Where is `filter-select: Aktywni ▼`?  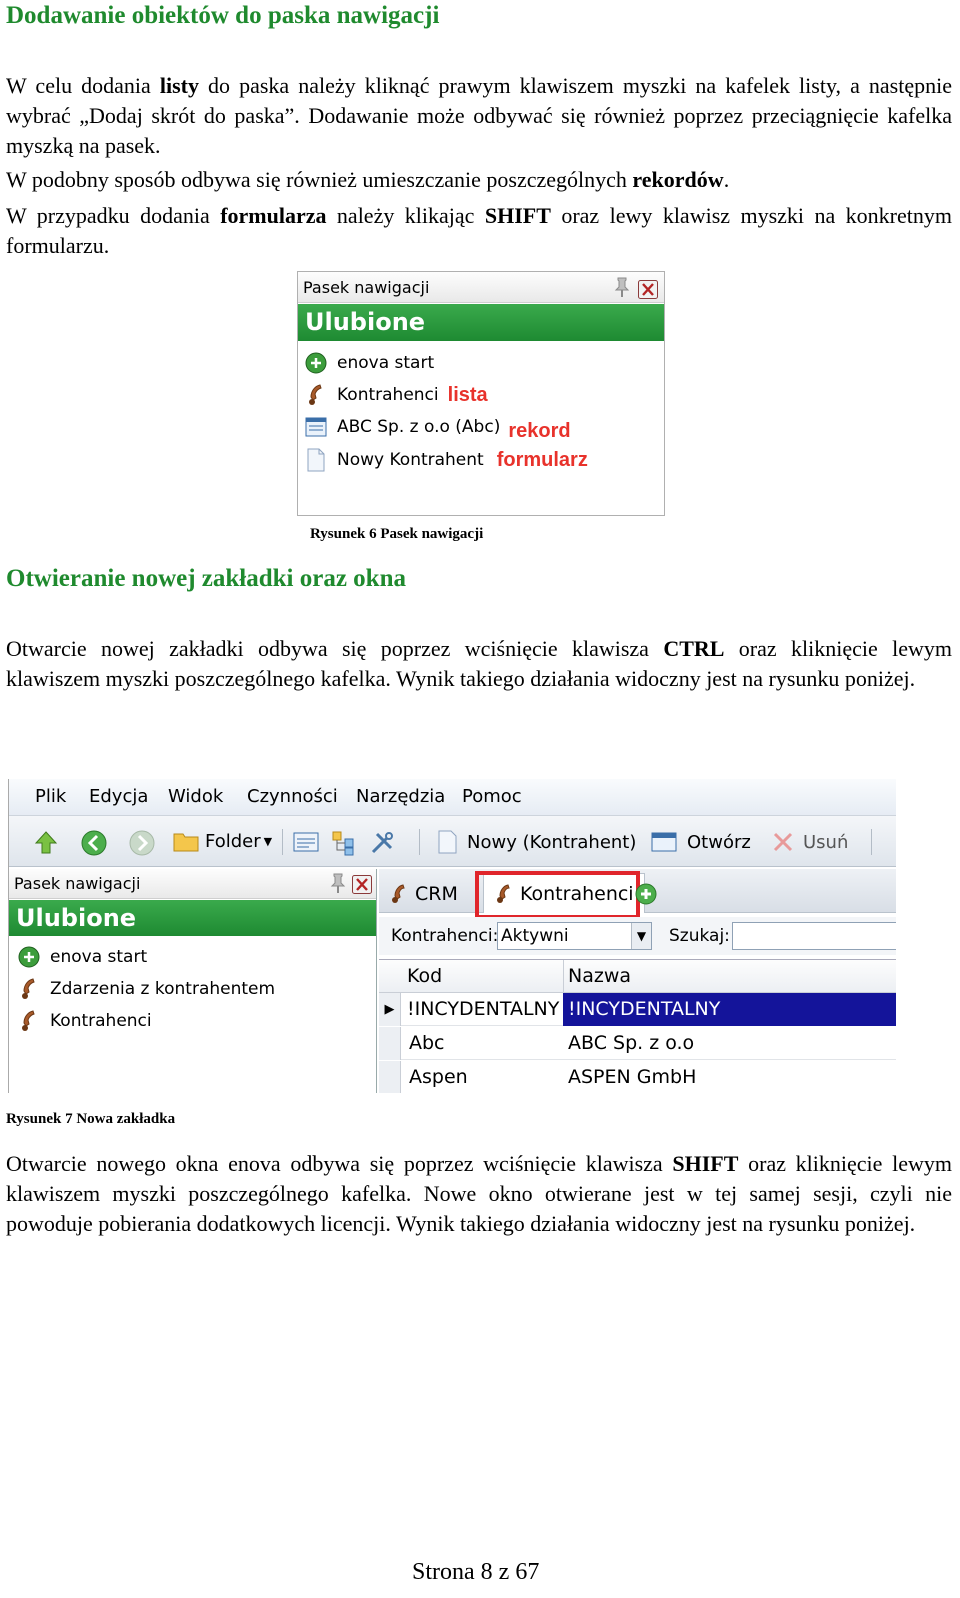
filter-select: Aktywni ▼ is located at coordinates (574, 936).